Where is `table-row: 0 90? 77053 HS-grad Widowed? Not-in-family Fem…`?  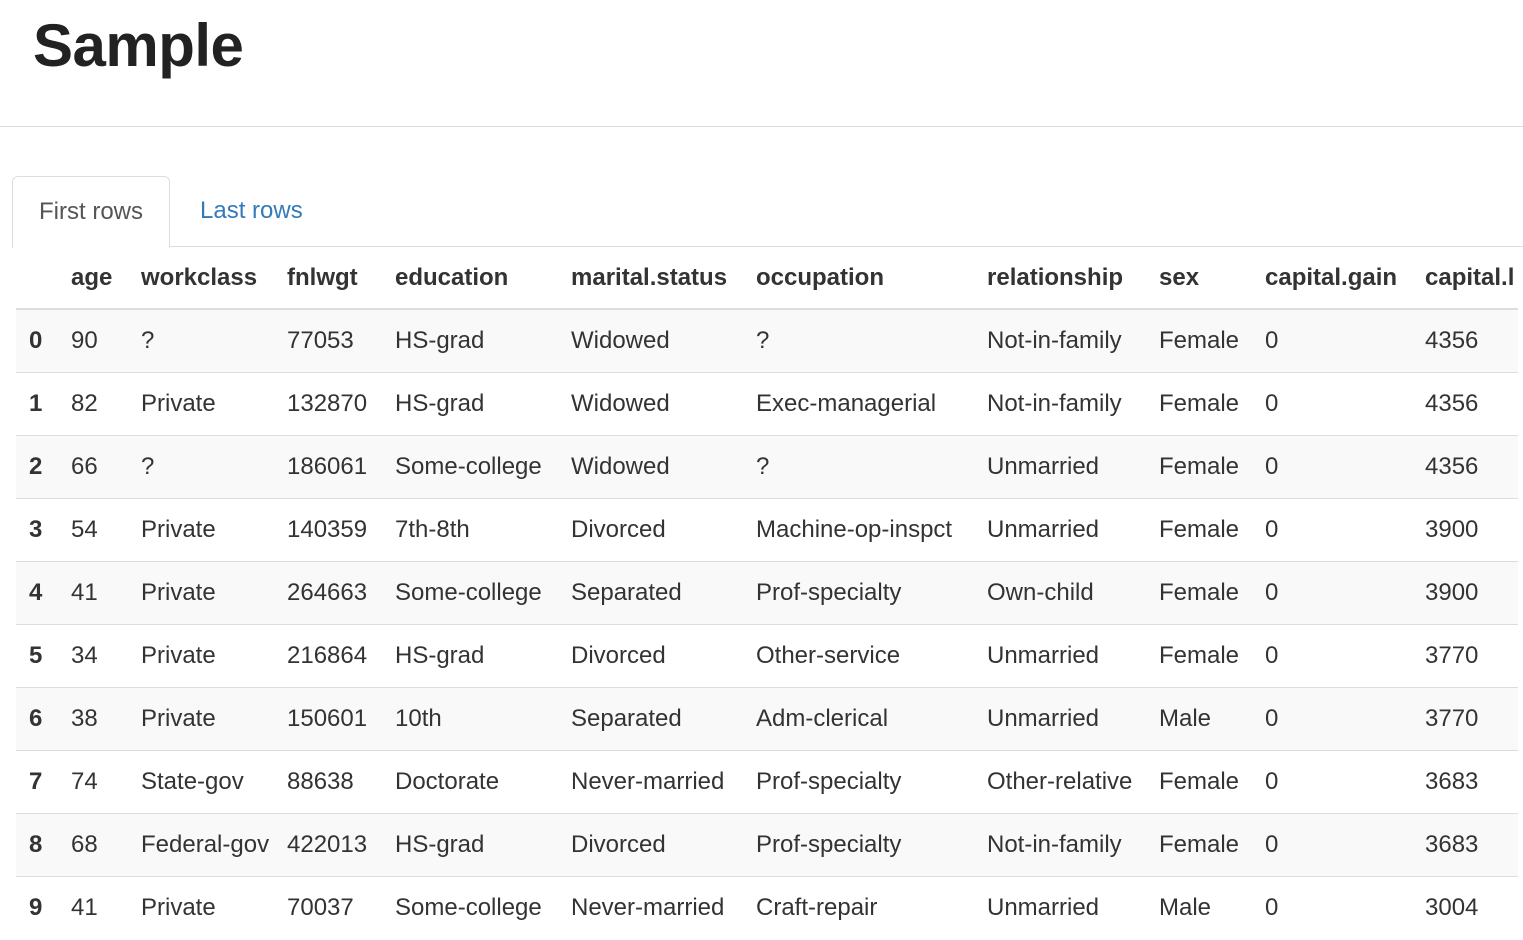 table-row: 0 90? 77053 HS-grad Widowed? Not-in-family Fem… is located at coordinates (767, 340).